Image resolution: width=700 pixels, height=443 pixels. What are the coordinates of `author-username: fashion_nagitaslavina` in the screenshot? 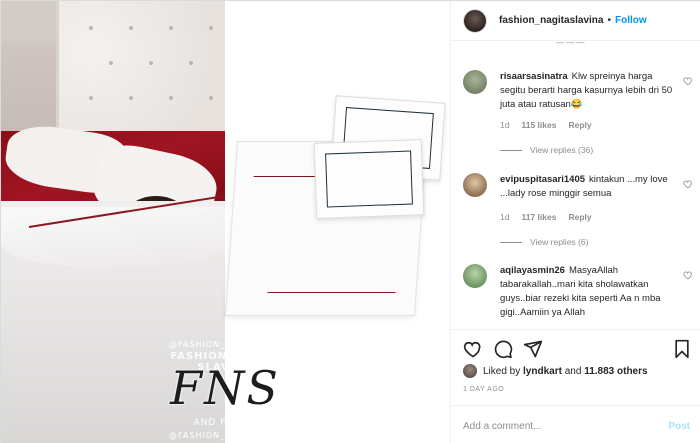 It's located at (551, 20).